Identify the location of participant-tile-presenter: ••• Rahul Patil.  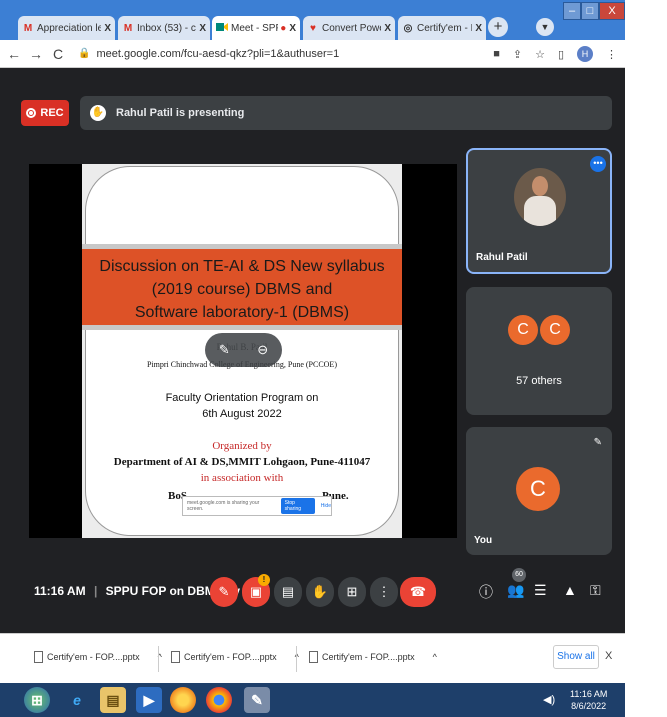
(539, 211).